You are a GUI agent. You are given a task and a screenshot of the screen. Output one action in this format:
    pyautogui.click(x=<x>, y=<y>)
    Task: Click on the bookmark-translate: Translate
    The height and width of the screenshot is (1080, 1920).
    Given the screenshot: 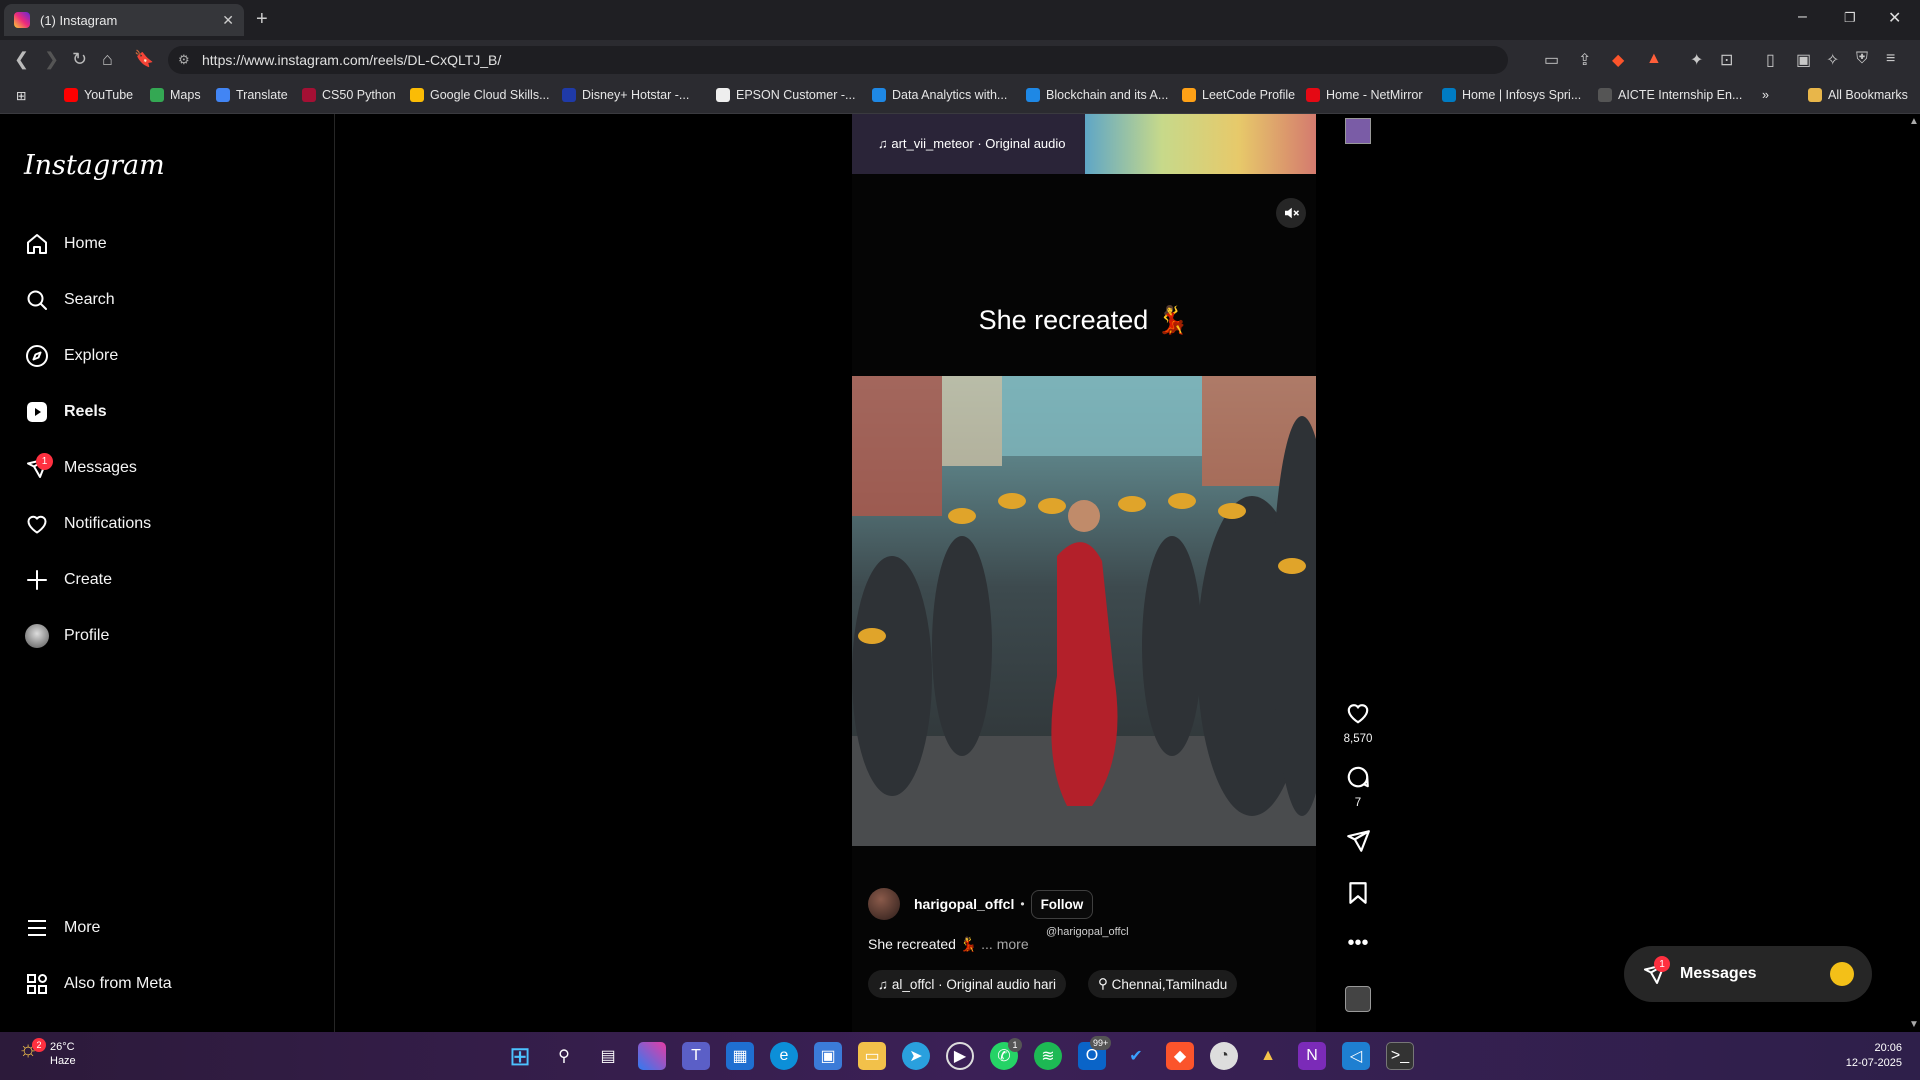 What is the action you would take?
    pyautogui.click(x=252, y=95)
    